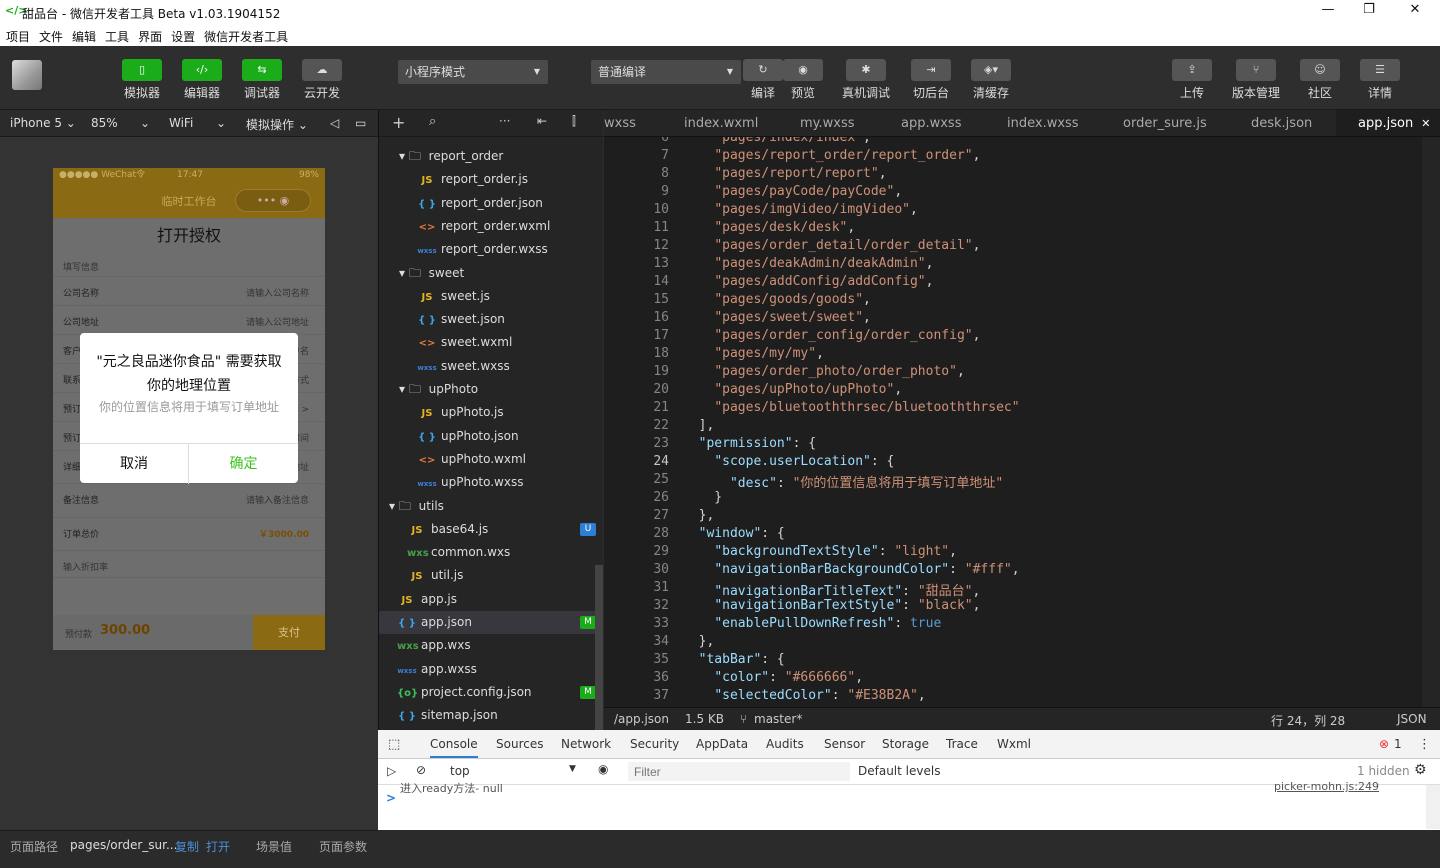 The width and height of the screenshot is (1448, 868). What do you see at coordinates (334, 123) in the screenshot?
I see `volume-icon: ◁` at bounding box center [334, 123].